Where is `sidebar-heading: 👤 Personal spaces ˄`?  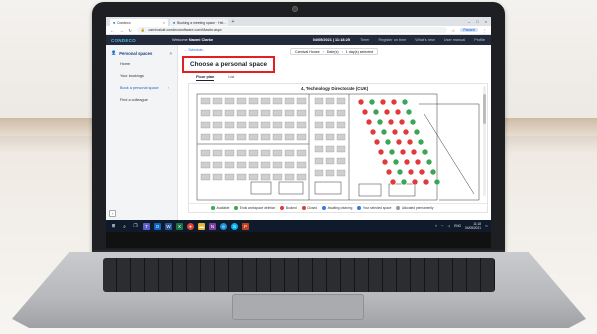
sidebar-heading: 👤 Personal spaces ˄ is located at coordinates (141, 53).